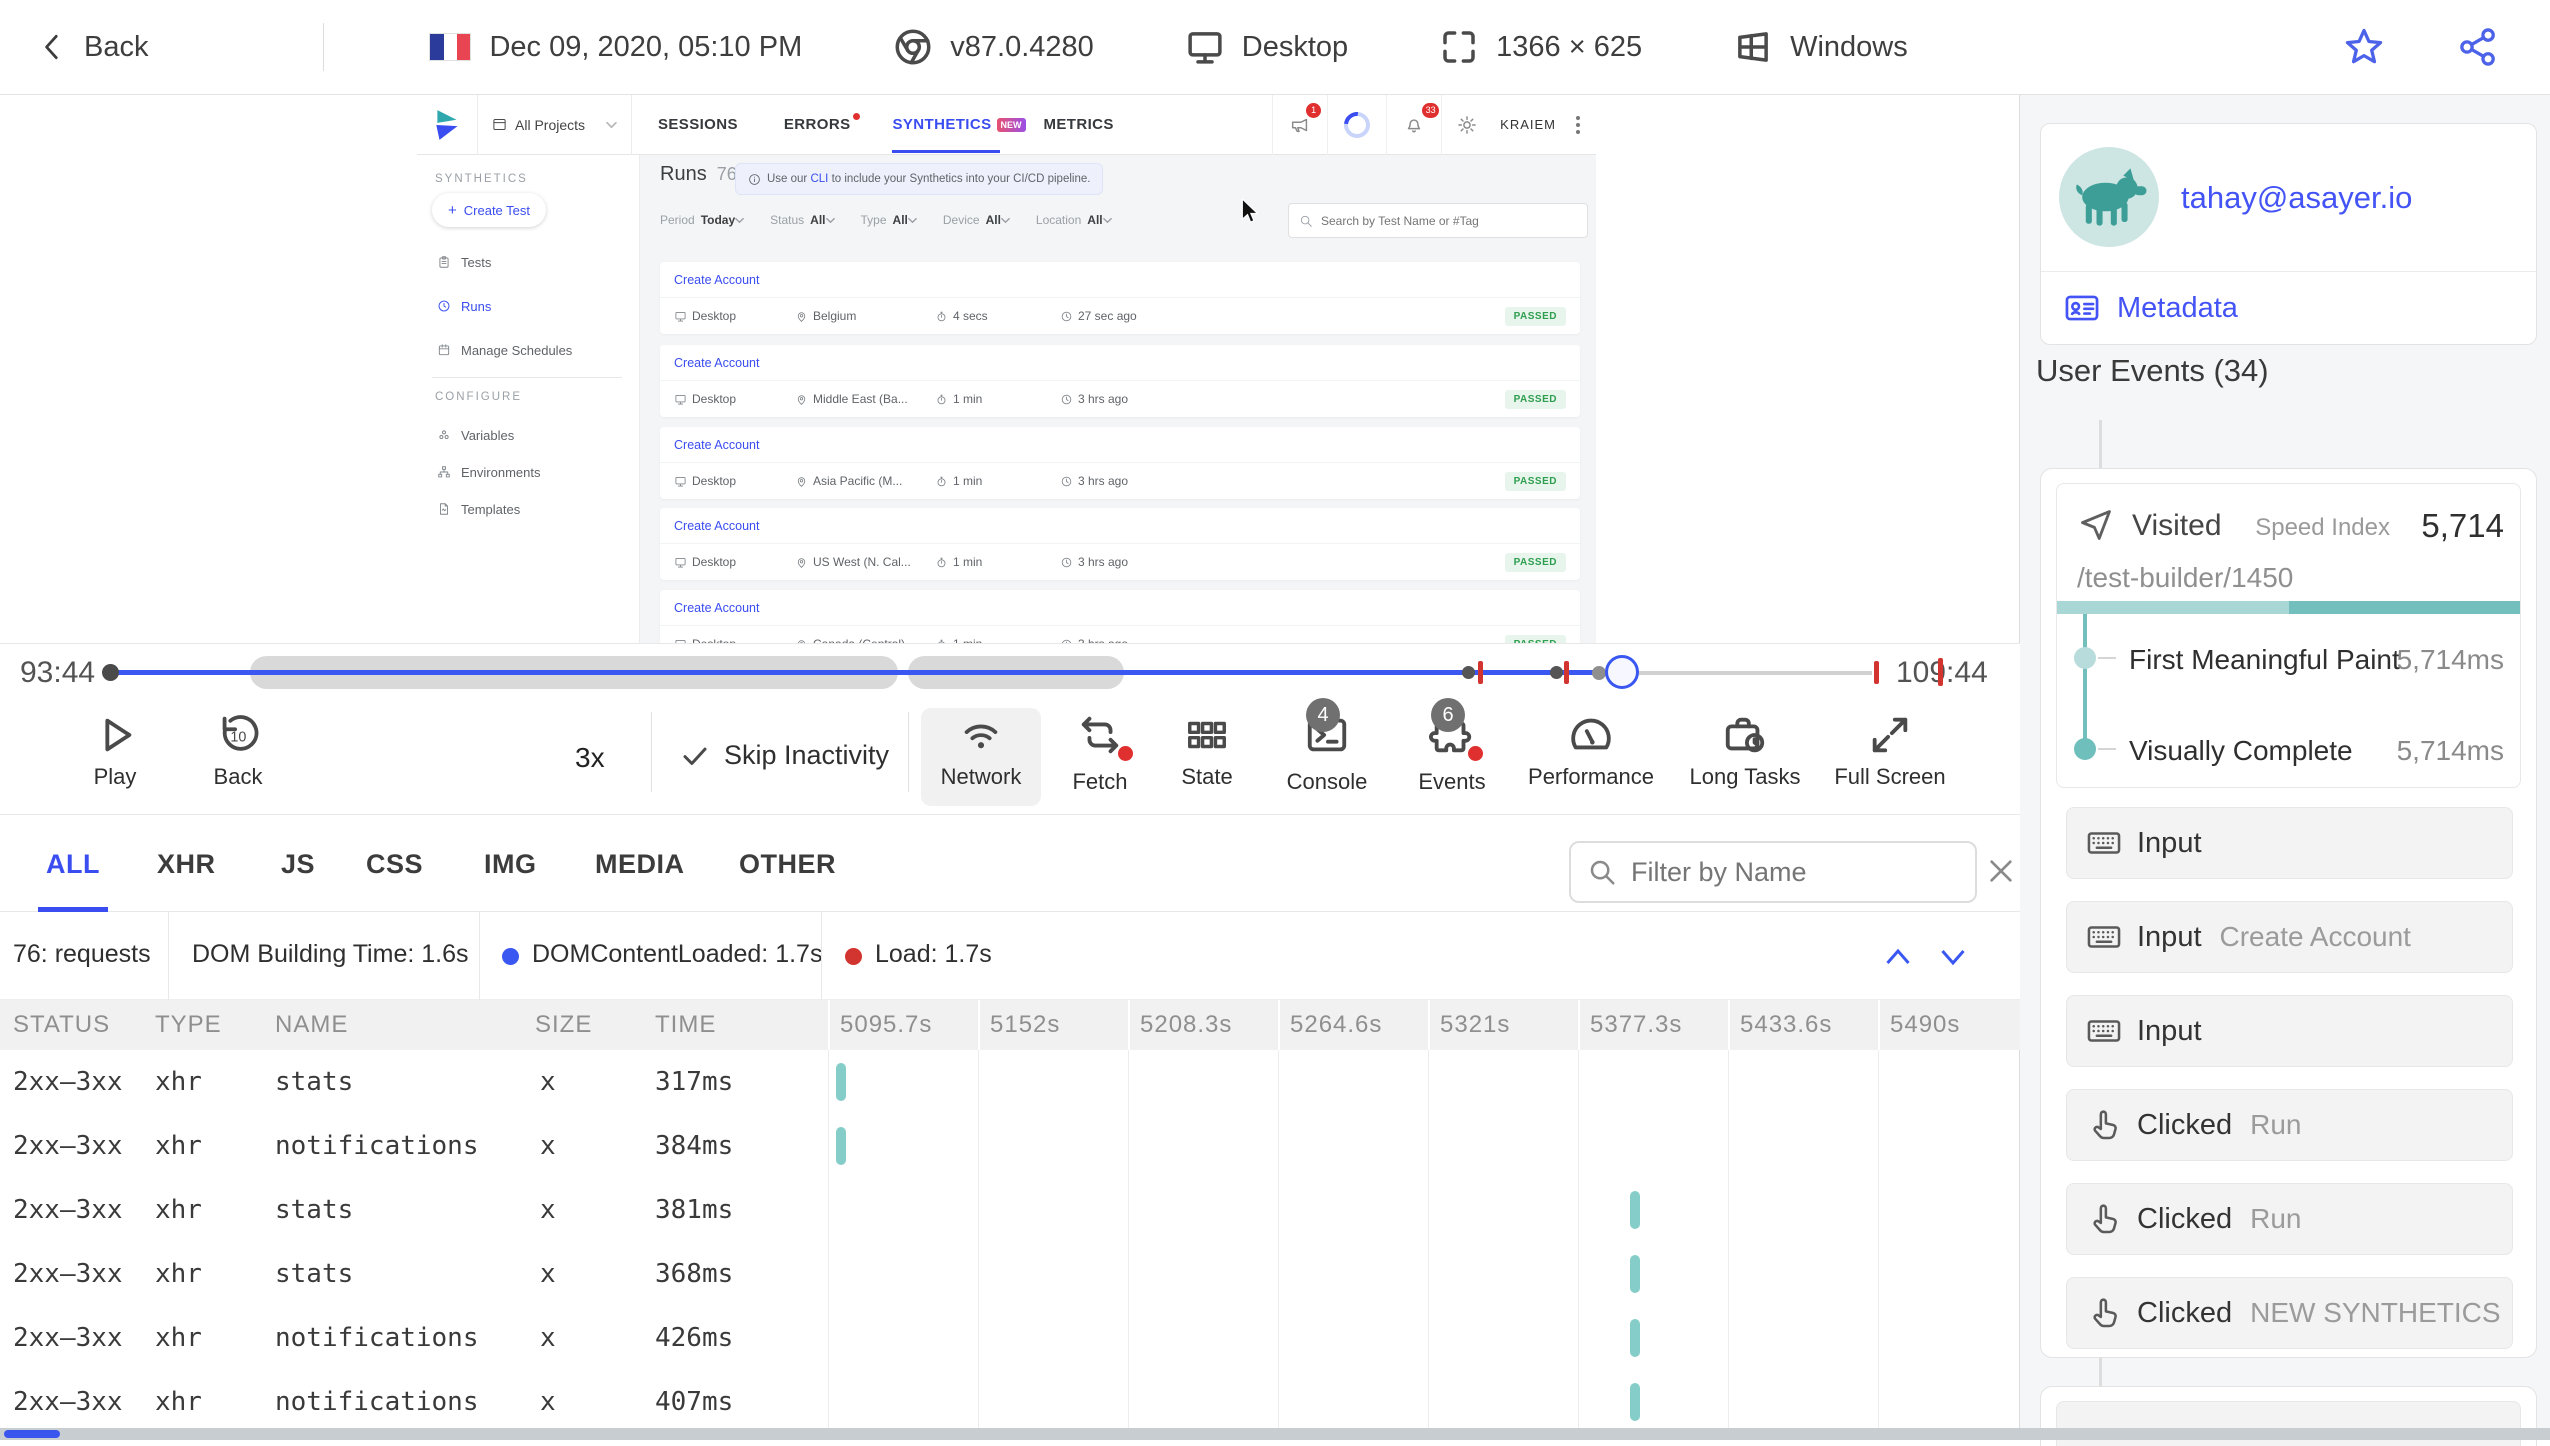 This screenshot has width=2550, height=1446. I want to click on request-timing-bar, so click(1635, 1338).